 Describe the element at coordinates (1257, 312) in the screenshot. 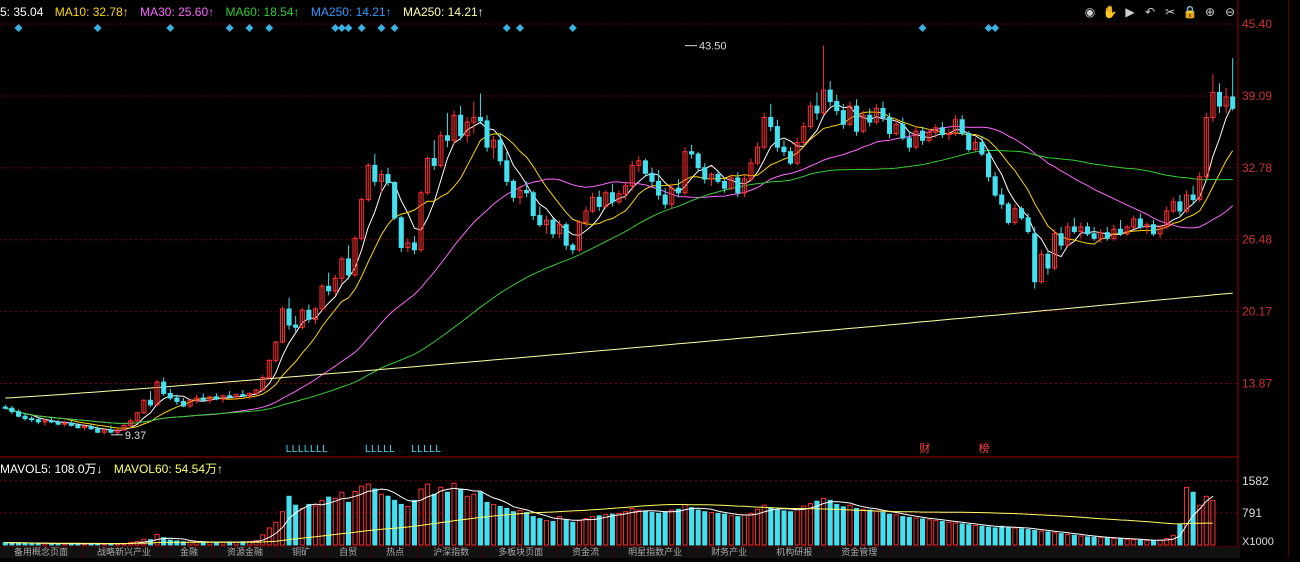

I see `price-tick-label-4: 20.17` at that location.